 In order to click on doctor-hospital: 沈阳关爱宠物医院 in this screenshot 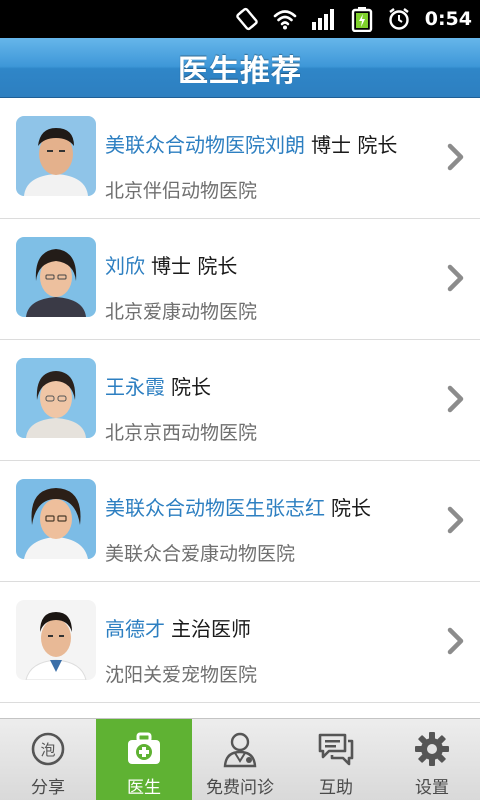, I will do `click(181, 675)`.